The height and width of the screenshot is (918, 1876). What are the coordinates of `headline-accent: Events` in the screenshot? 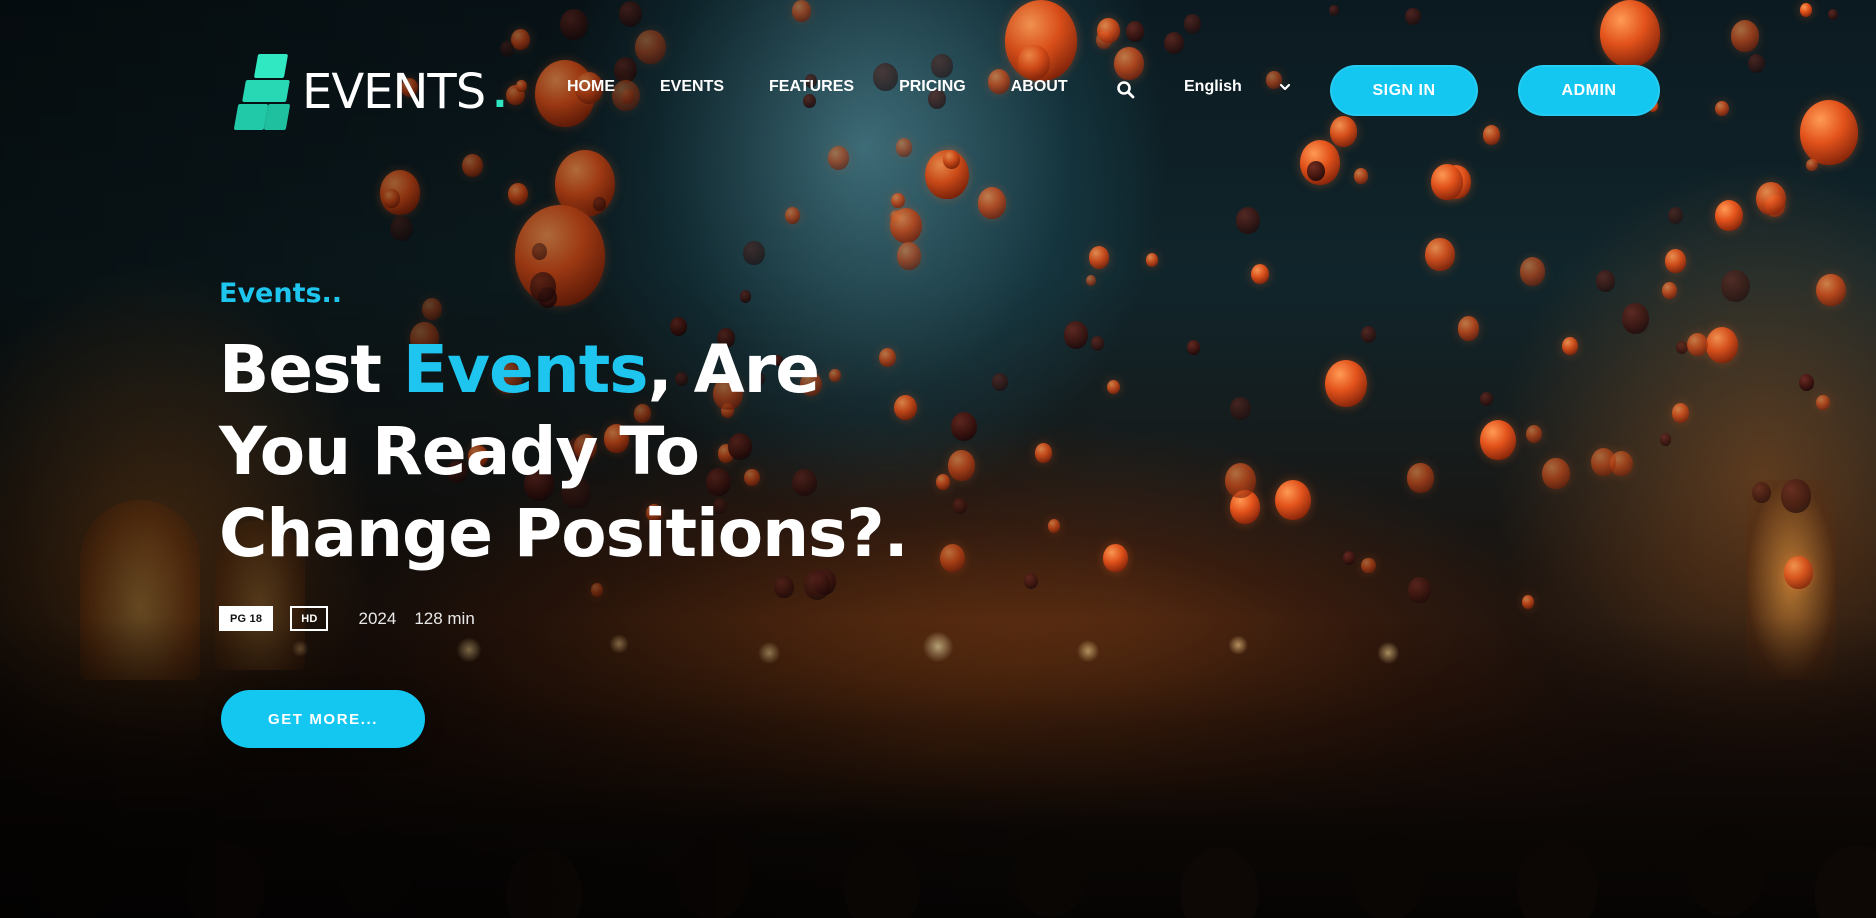 It's located at (525, 369).